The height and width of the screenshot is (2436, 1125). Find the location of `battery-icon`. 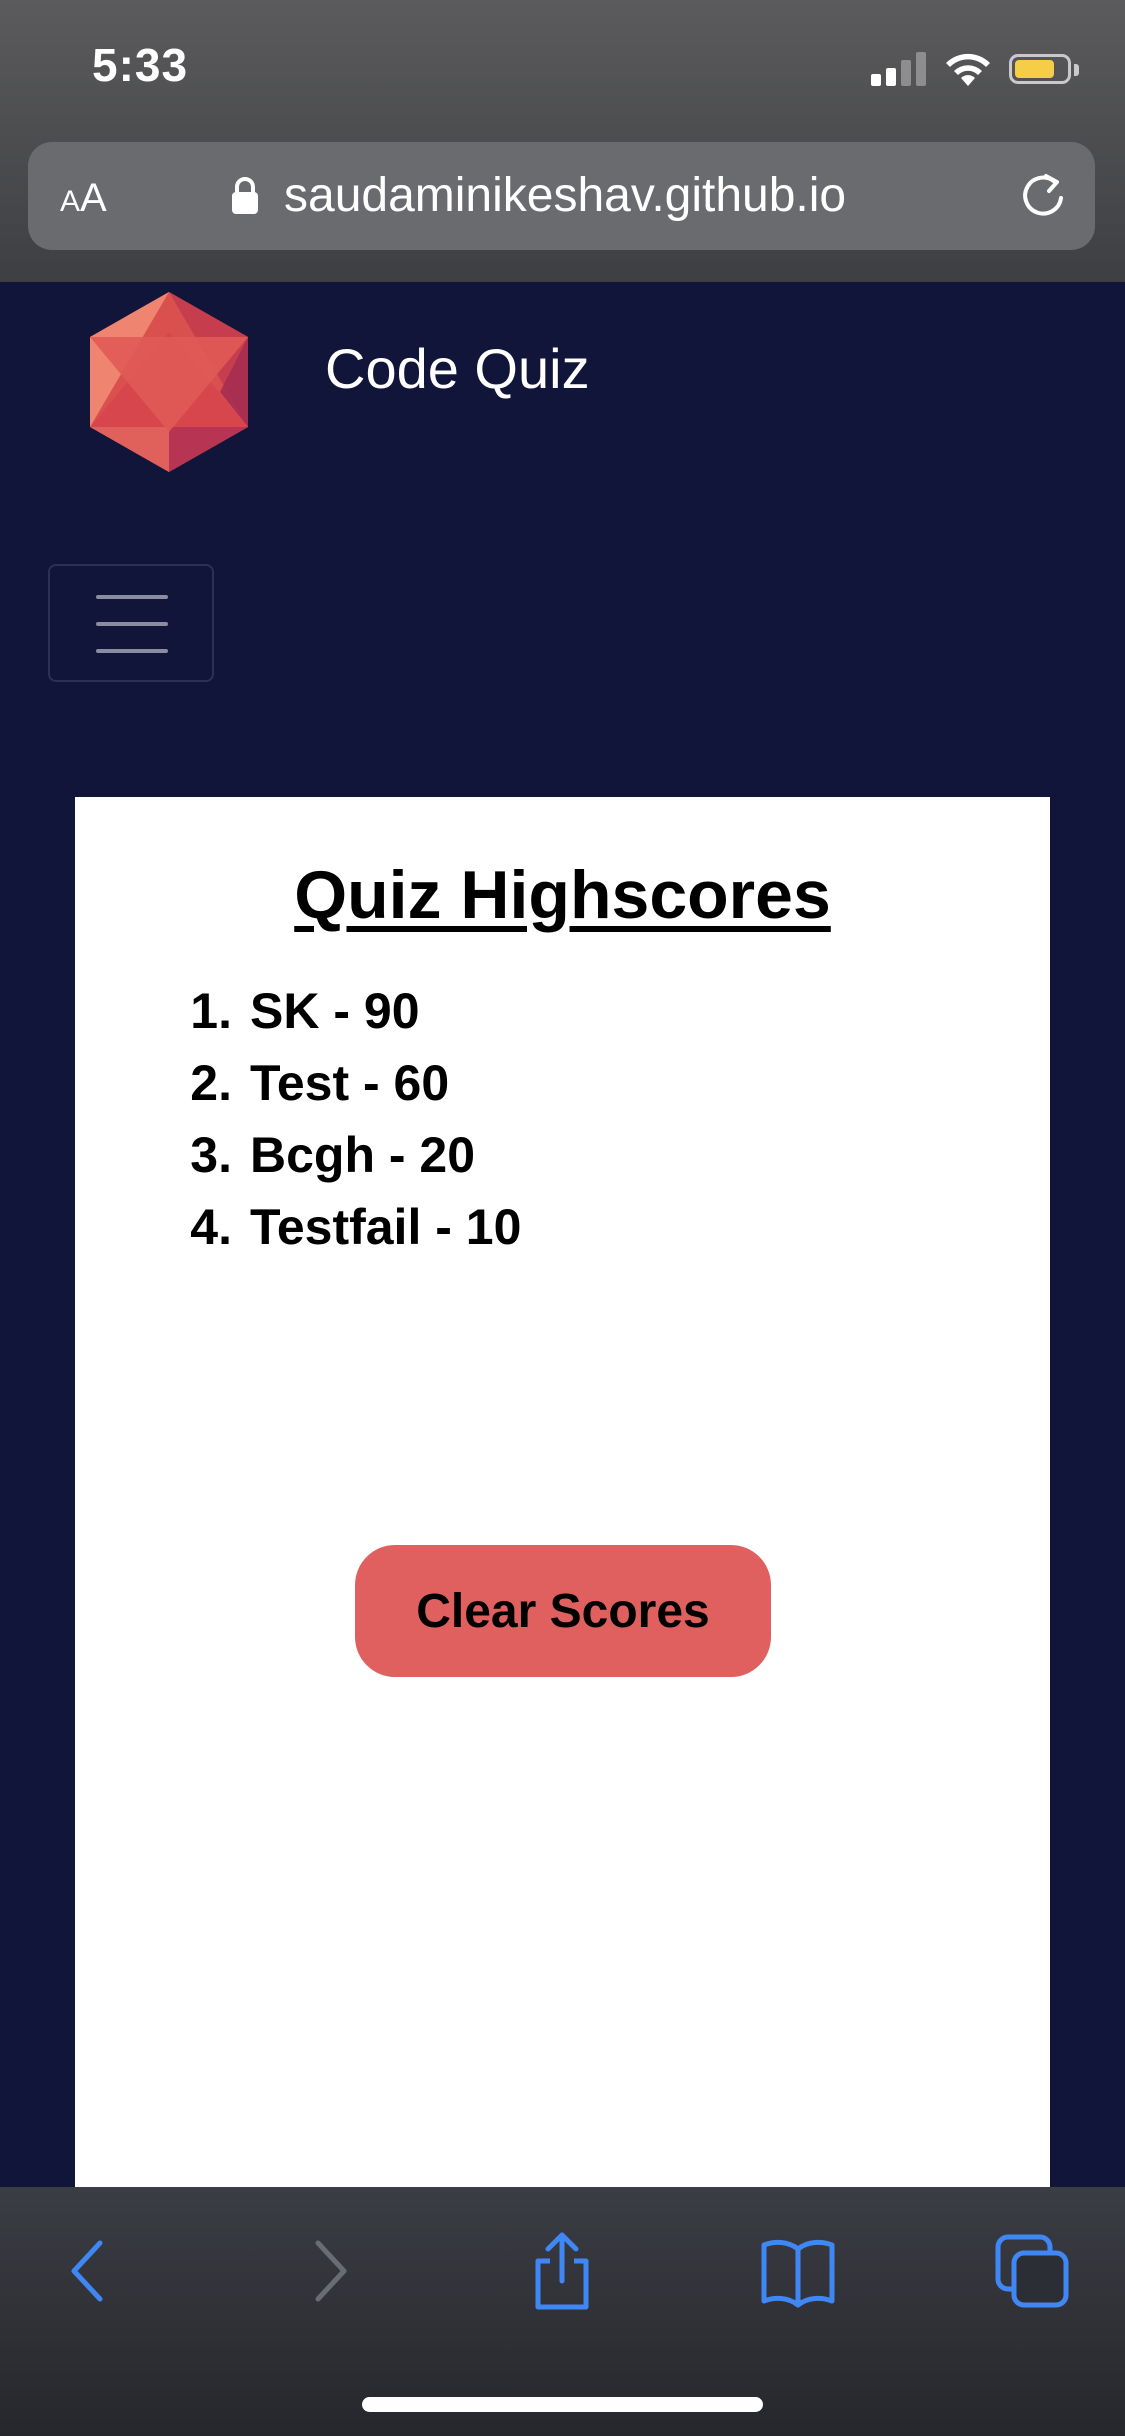

battery-icon is located at coordinates (1040, 69).